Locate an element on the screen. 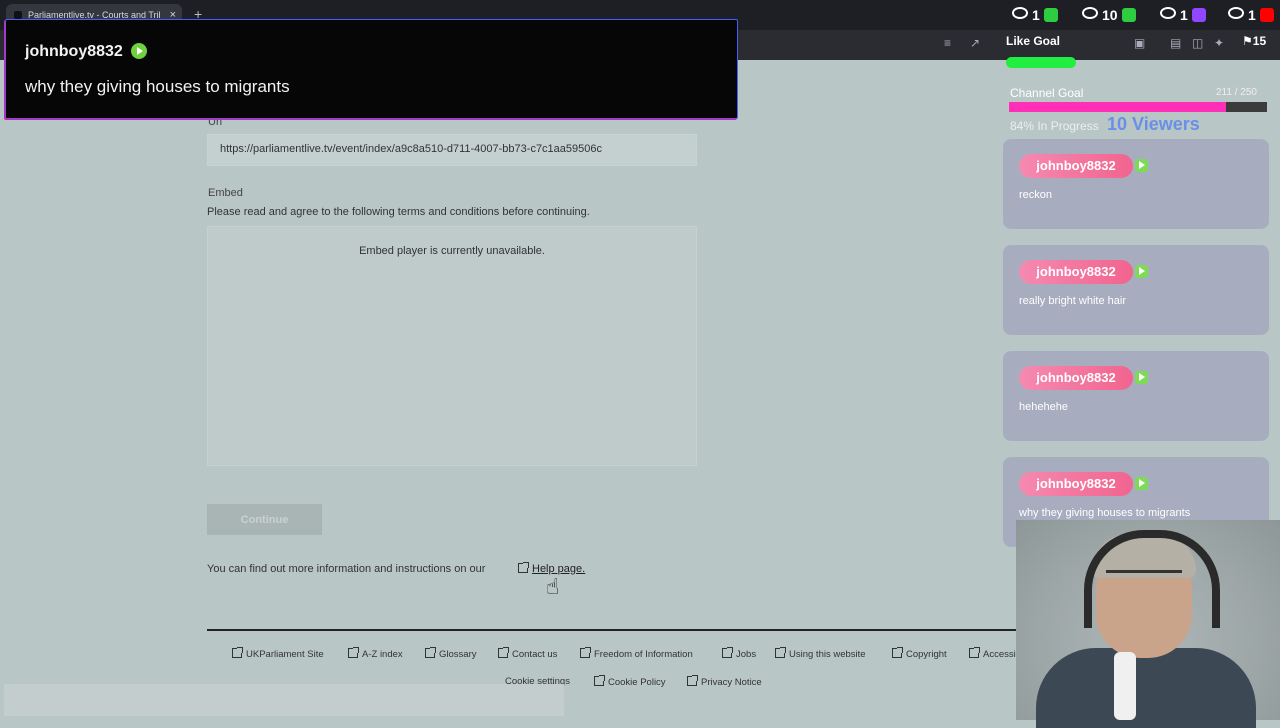  channel-goal-title: Channel Goal is located at coordinates (1047, 93).